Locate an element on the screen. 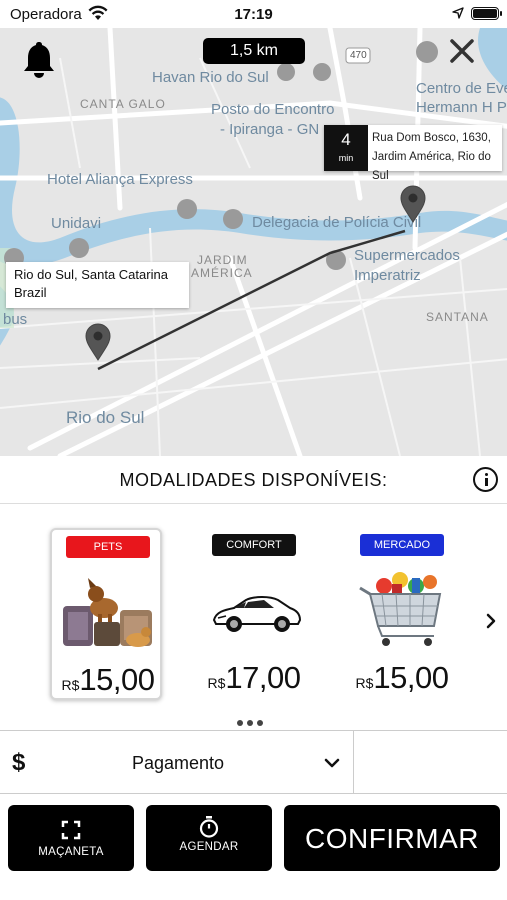 The width and height of the screenshot is (507, 900). bell-icon is located at coordinates (39, 59).